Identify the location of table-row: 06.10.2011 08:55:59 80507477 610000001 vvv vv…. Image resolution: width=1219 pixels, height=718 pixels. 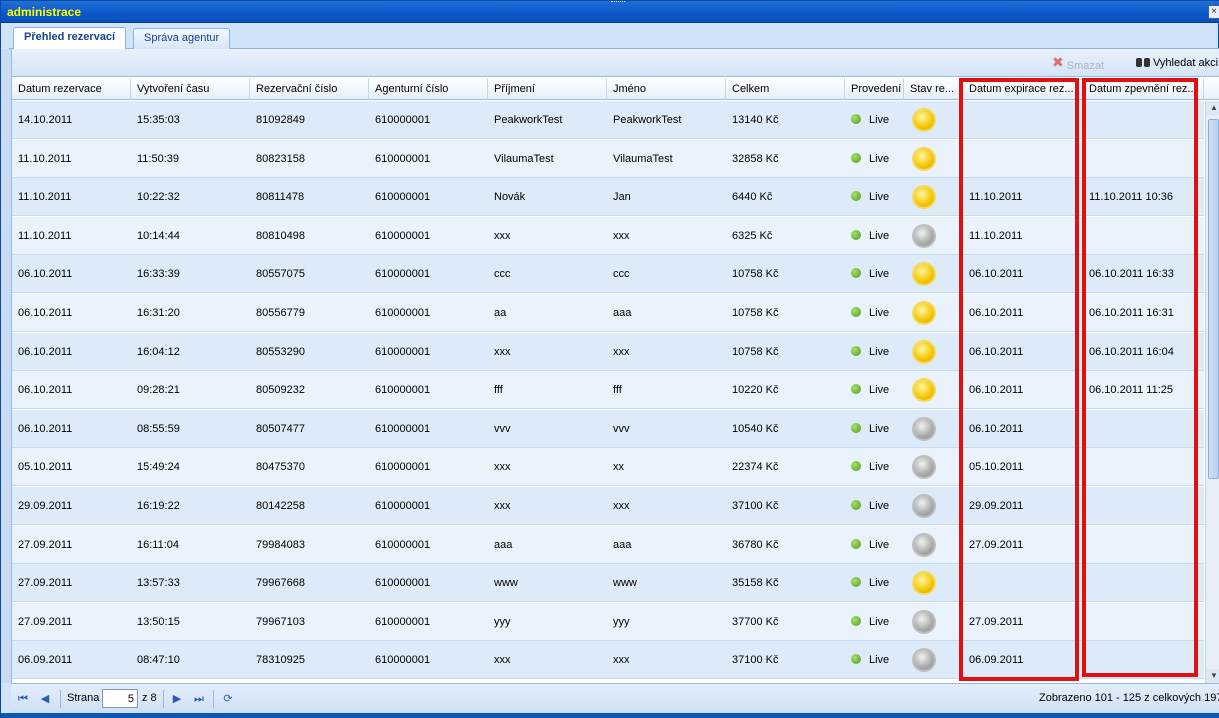
(608, 429).